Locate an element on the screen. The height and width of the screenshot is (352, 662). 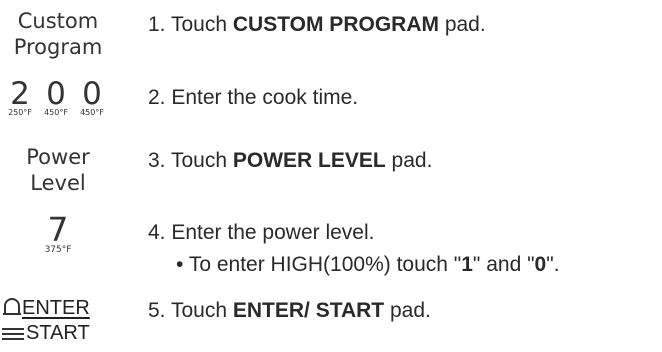
enter-start-pad: ENTER START is located at coordinates (59, 324).